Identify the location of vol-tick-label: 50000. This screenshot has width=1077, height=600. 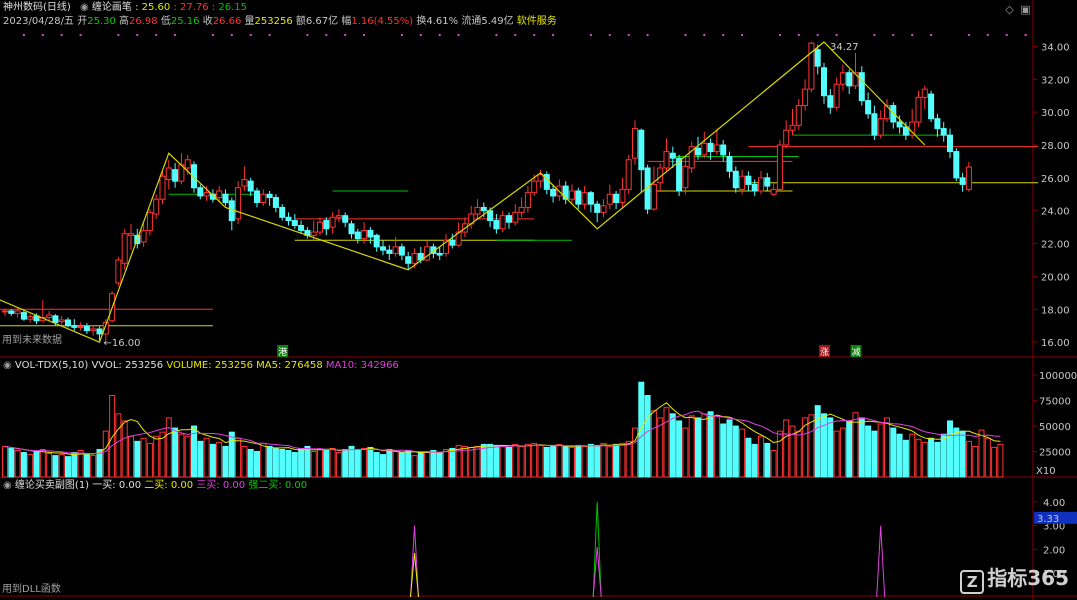
(1055, 427).